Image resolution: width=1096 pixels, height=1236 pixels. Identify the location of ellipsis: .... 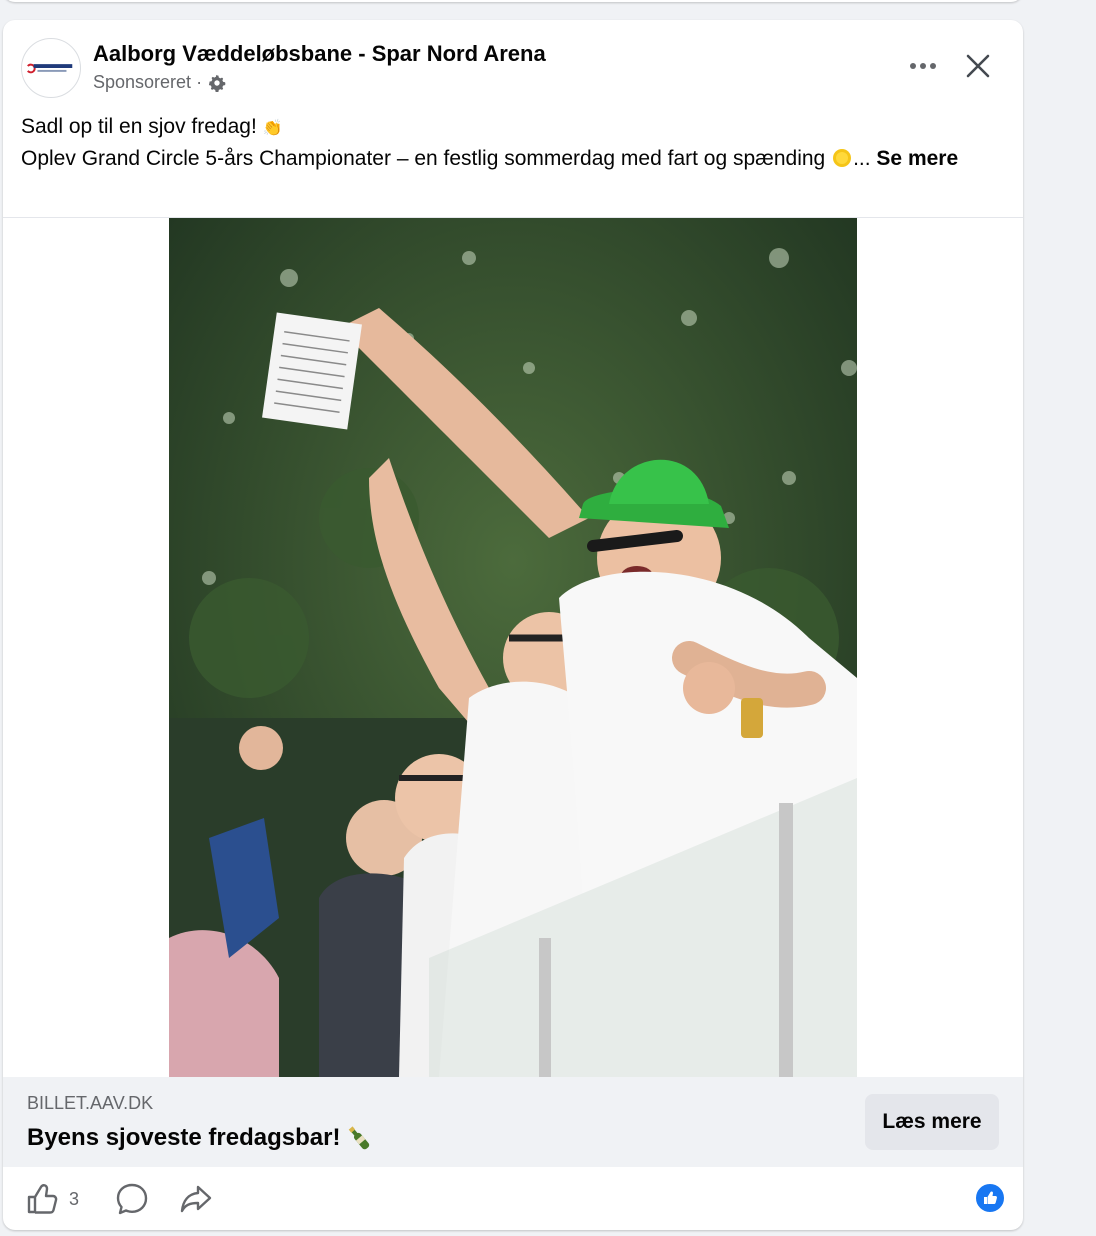
(862, 158).